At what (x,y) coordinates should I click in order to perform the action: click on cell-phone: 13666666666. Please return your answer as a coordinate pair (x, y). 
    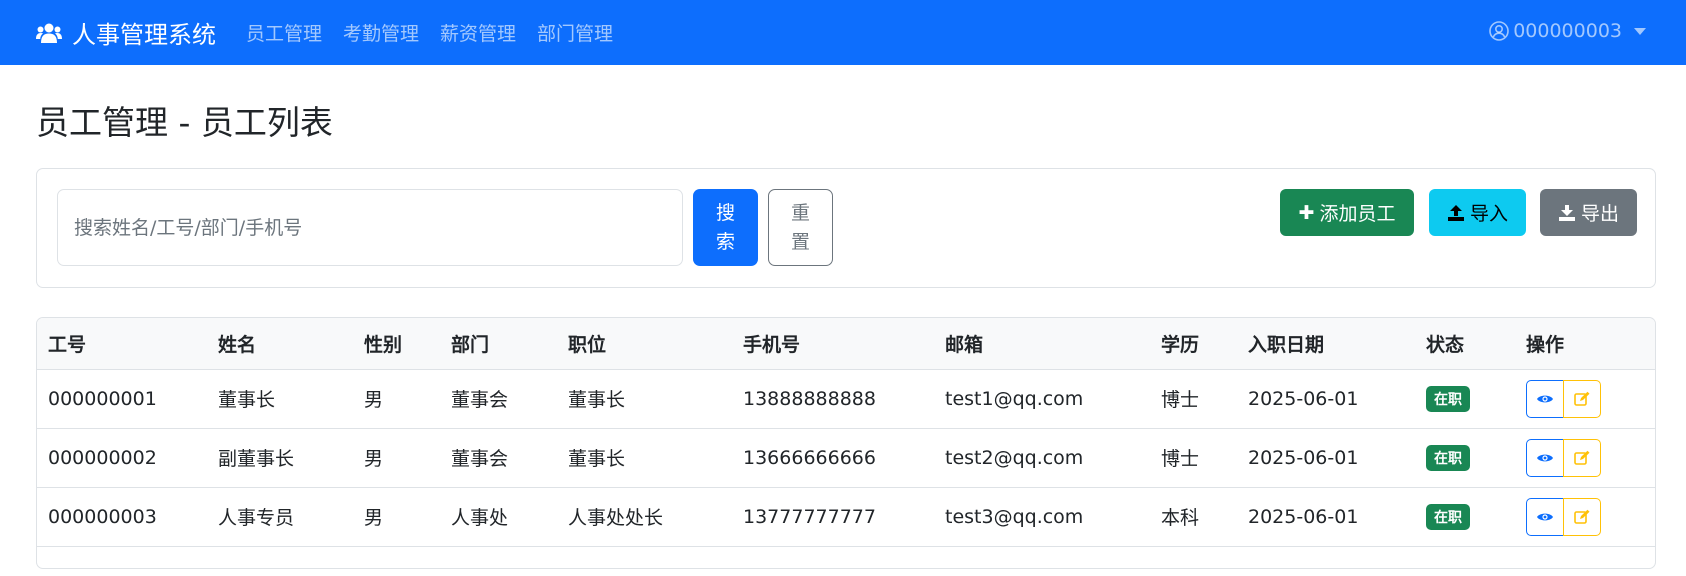
    Looking at the image, I should click on (833, 458).